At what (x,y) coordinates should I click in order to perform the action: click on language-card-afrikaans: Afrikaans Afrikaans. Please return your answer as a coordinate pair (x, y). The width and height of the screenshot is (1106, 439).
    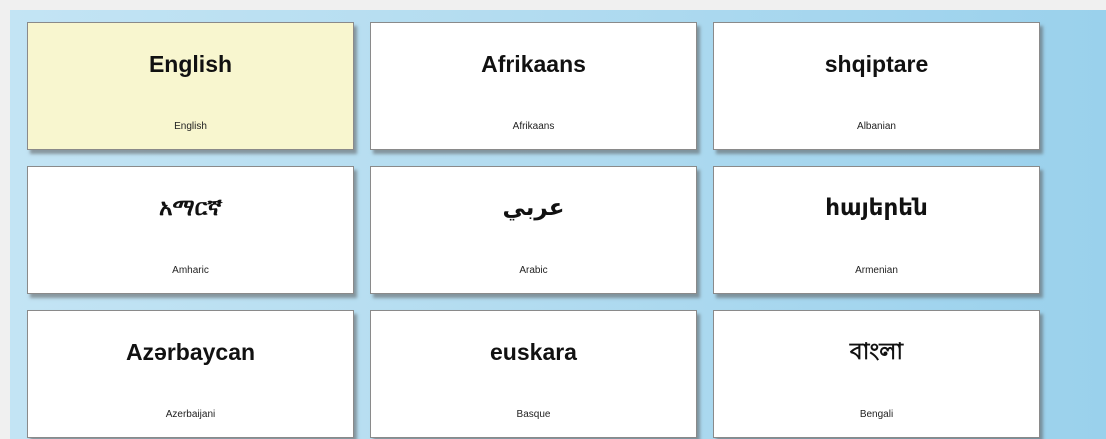
    Looking at the image, I should click on (533, 86).